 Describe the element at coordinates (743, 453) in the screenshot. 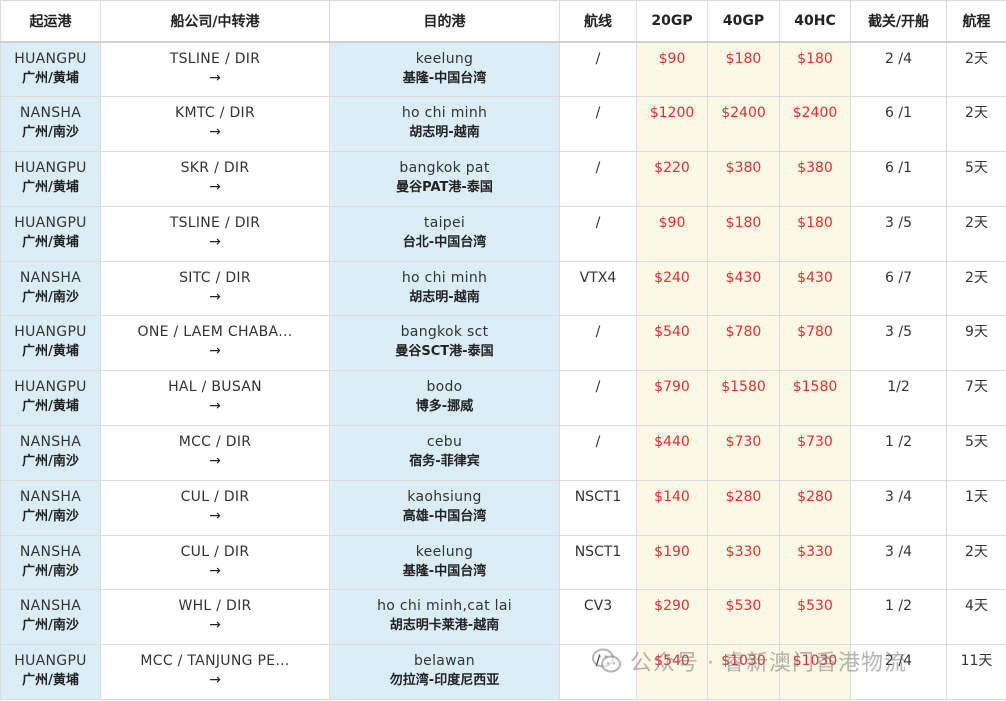

I see `price-40gp: $730` at that location.